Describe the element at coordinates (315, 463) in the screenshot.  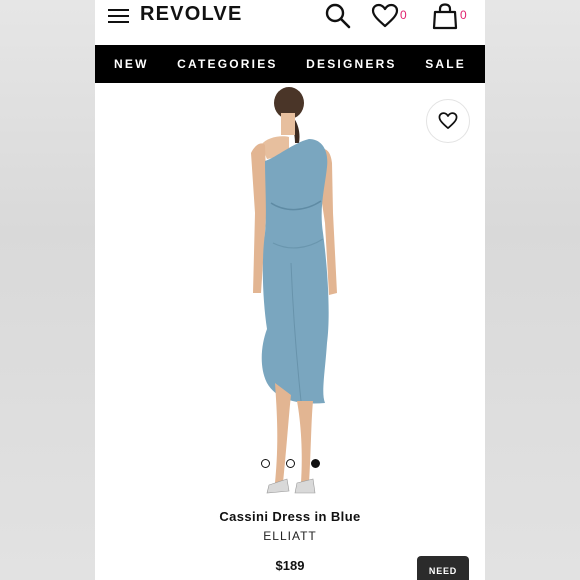
I see `pagination-dot-active` at that location.